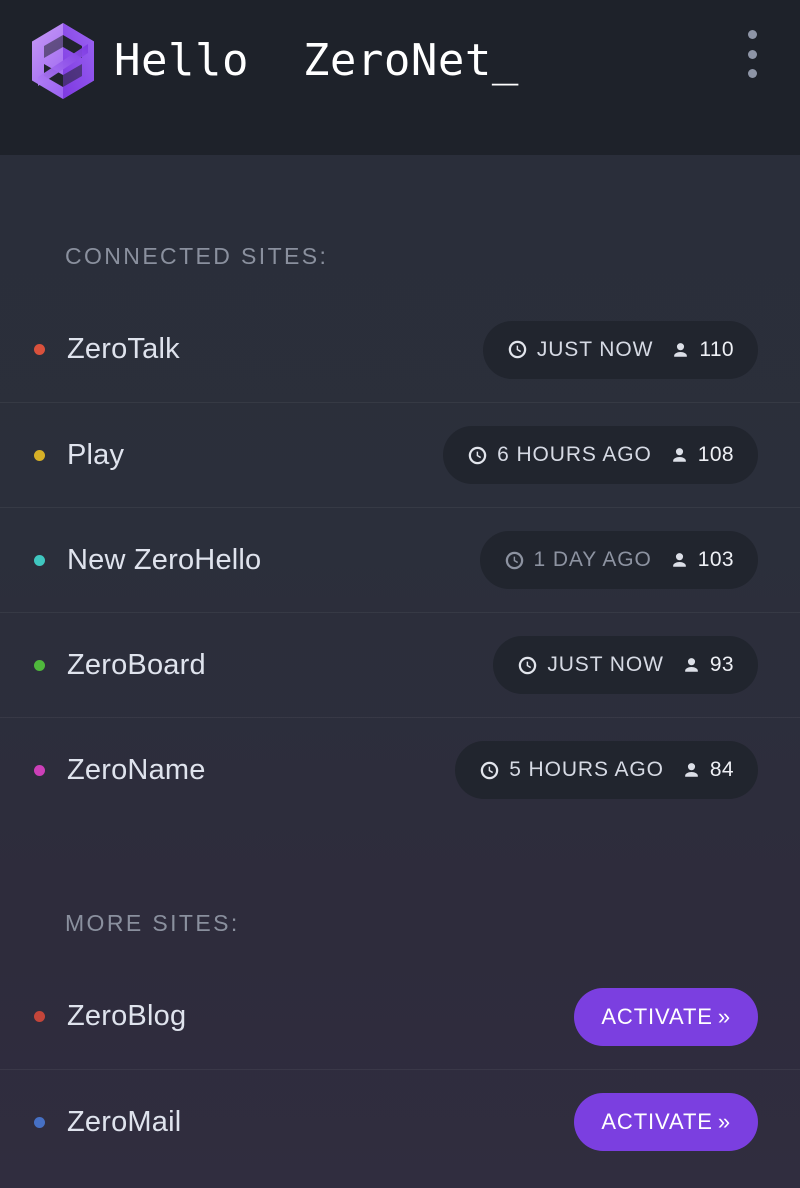  I want to click on site-name: ZeroBoard, so click(136, 664).